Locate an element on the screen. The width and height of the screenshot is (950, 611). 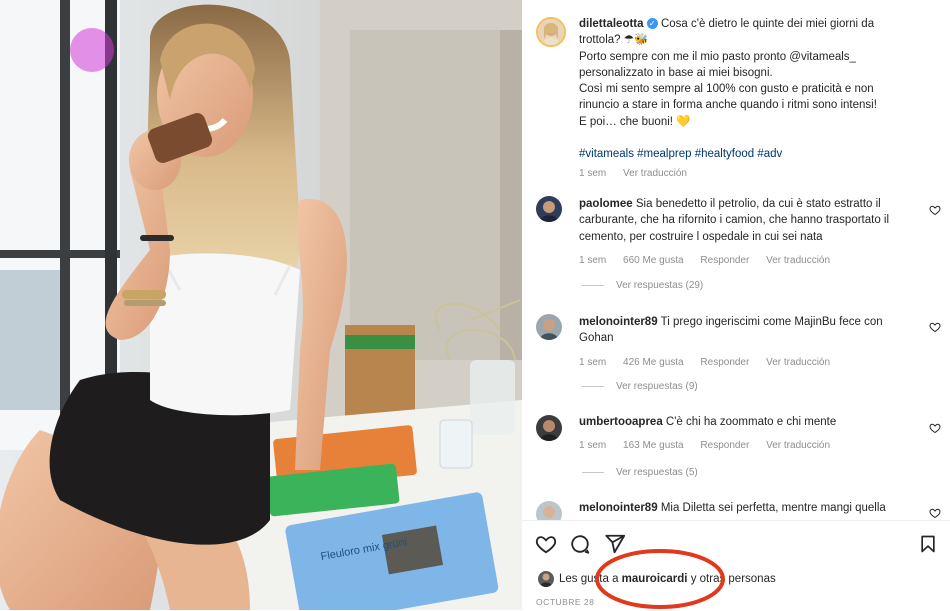
comment-likes: 163 Me gusta is located at coordinates (653, 445).